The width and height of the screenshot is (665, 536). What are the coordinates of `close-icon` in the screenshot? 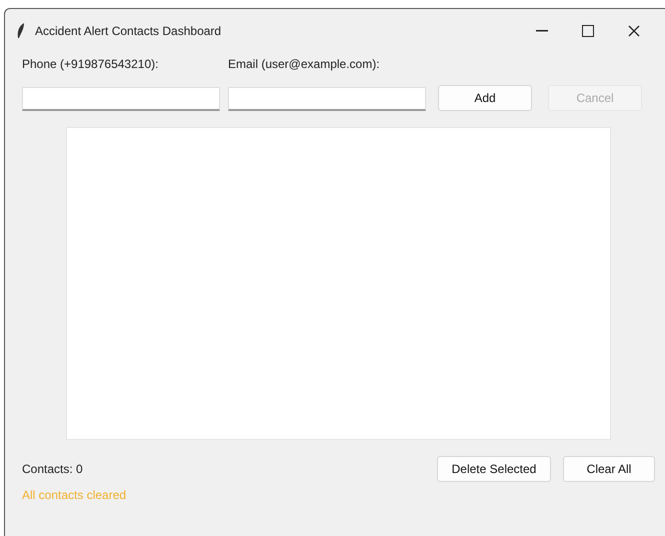 It's located at (634, 31).